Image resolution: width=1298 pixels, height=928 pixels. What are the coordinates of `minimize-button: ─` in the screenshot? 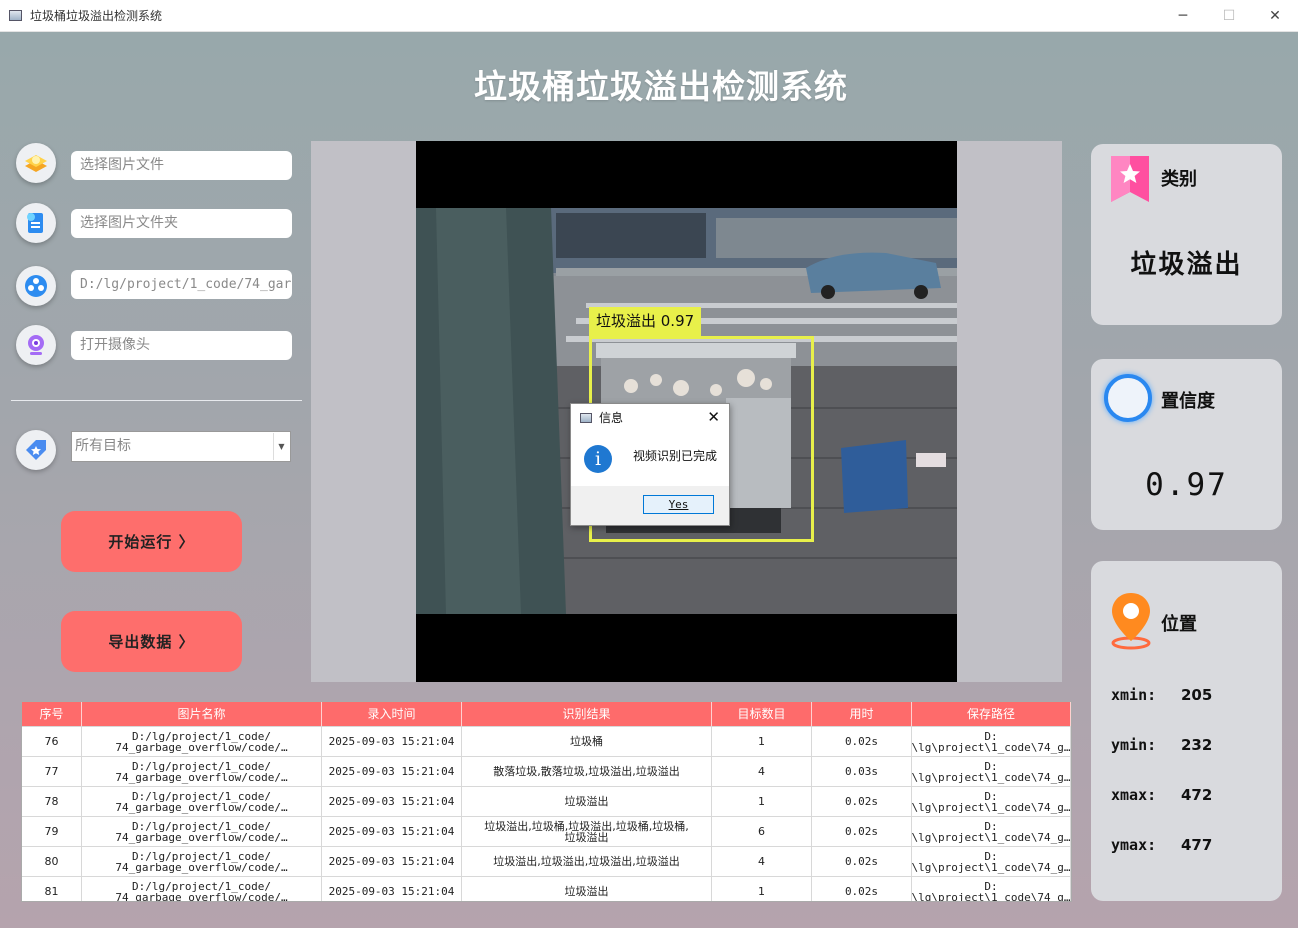 It's located at (1183, 15).